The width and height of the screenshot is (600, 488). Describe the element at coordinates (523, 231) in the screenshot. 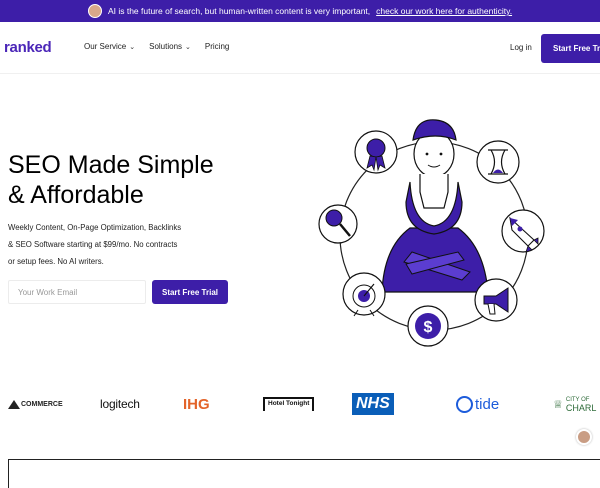

I see `rocket-icon` at that location.